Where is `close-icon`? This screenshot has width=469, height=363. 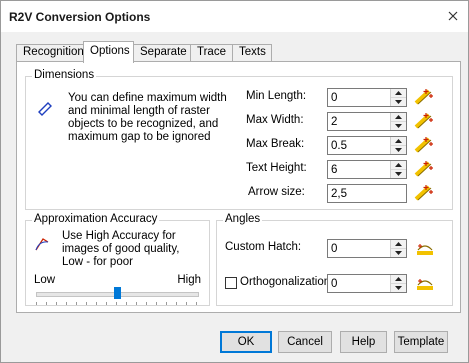 close-icon is located at coordinates (453, 16).